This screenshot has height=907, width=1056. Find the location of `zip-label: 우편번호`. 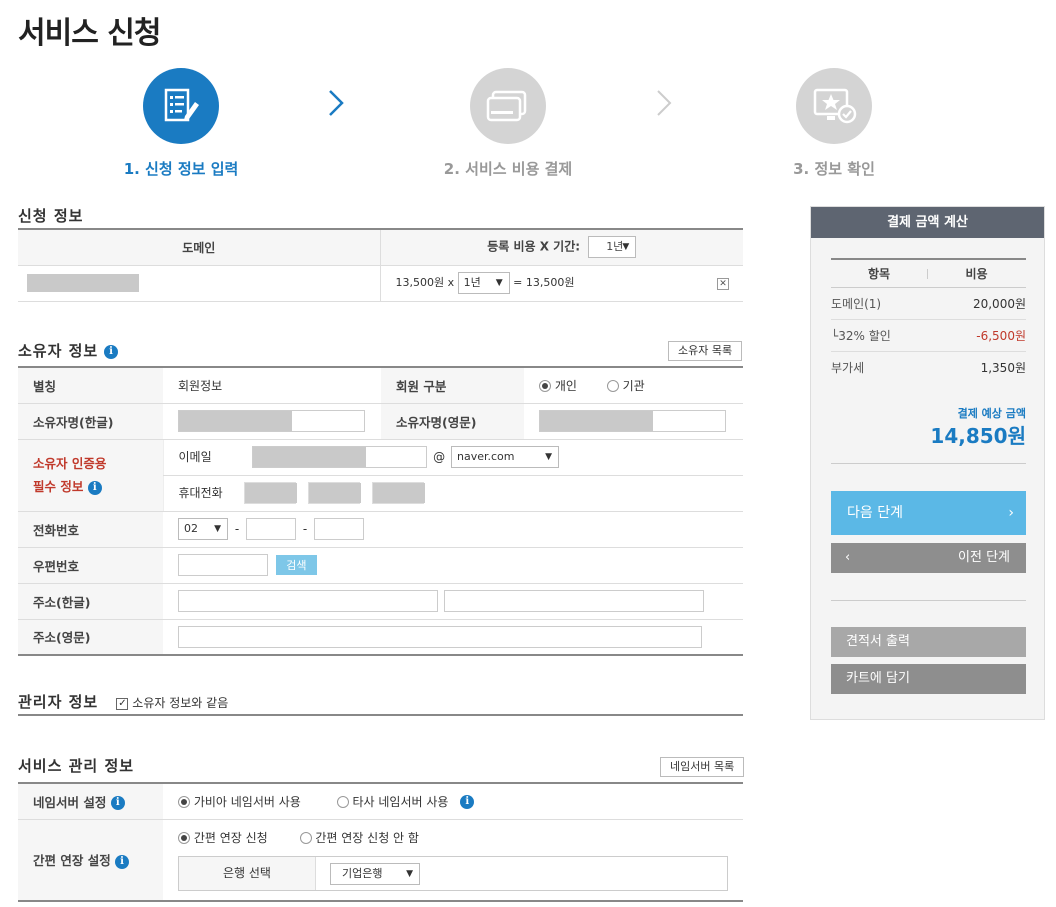

zip-label: 우편번호 is located at coordinates (90, 565).